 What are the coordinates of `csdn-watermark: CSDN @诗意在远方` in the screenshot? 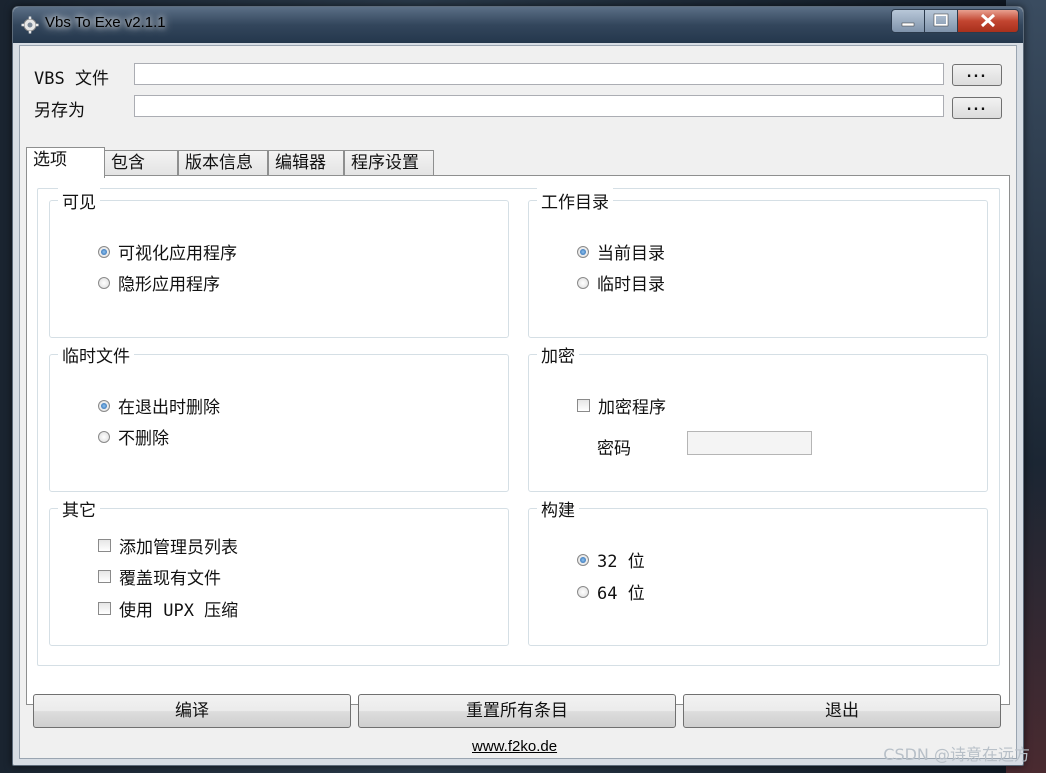 It's located at (956, 754).